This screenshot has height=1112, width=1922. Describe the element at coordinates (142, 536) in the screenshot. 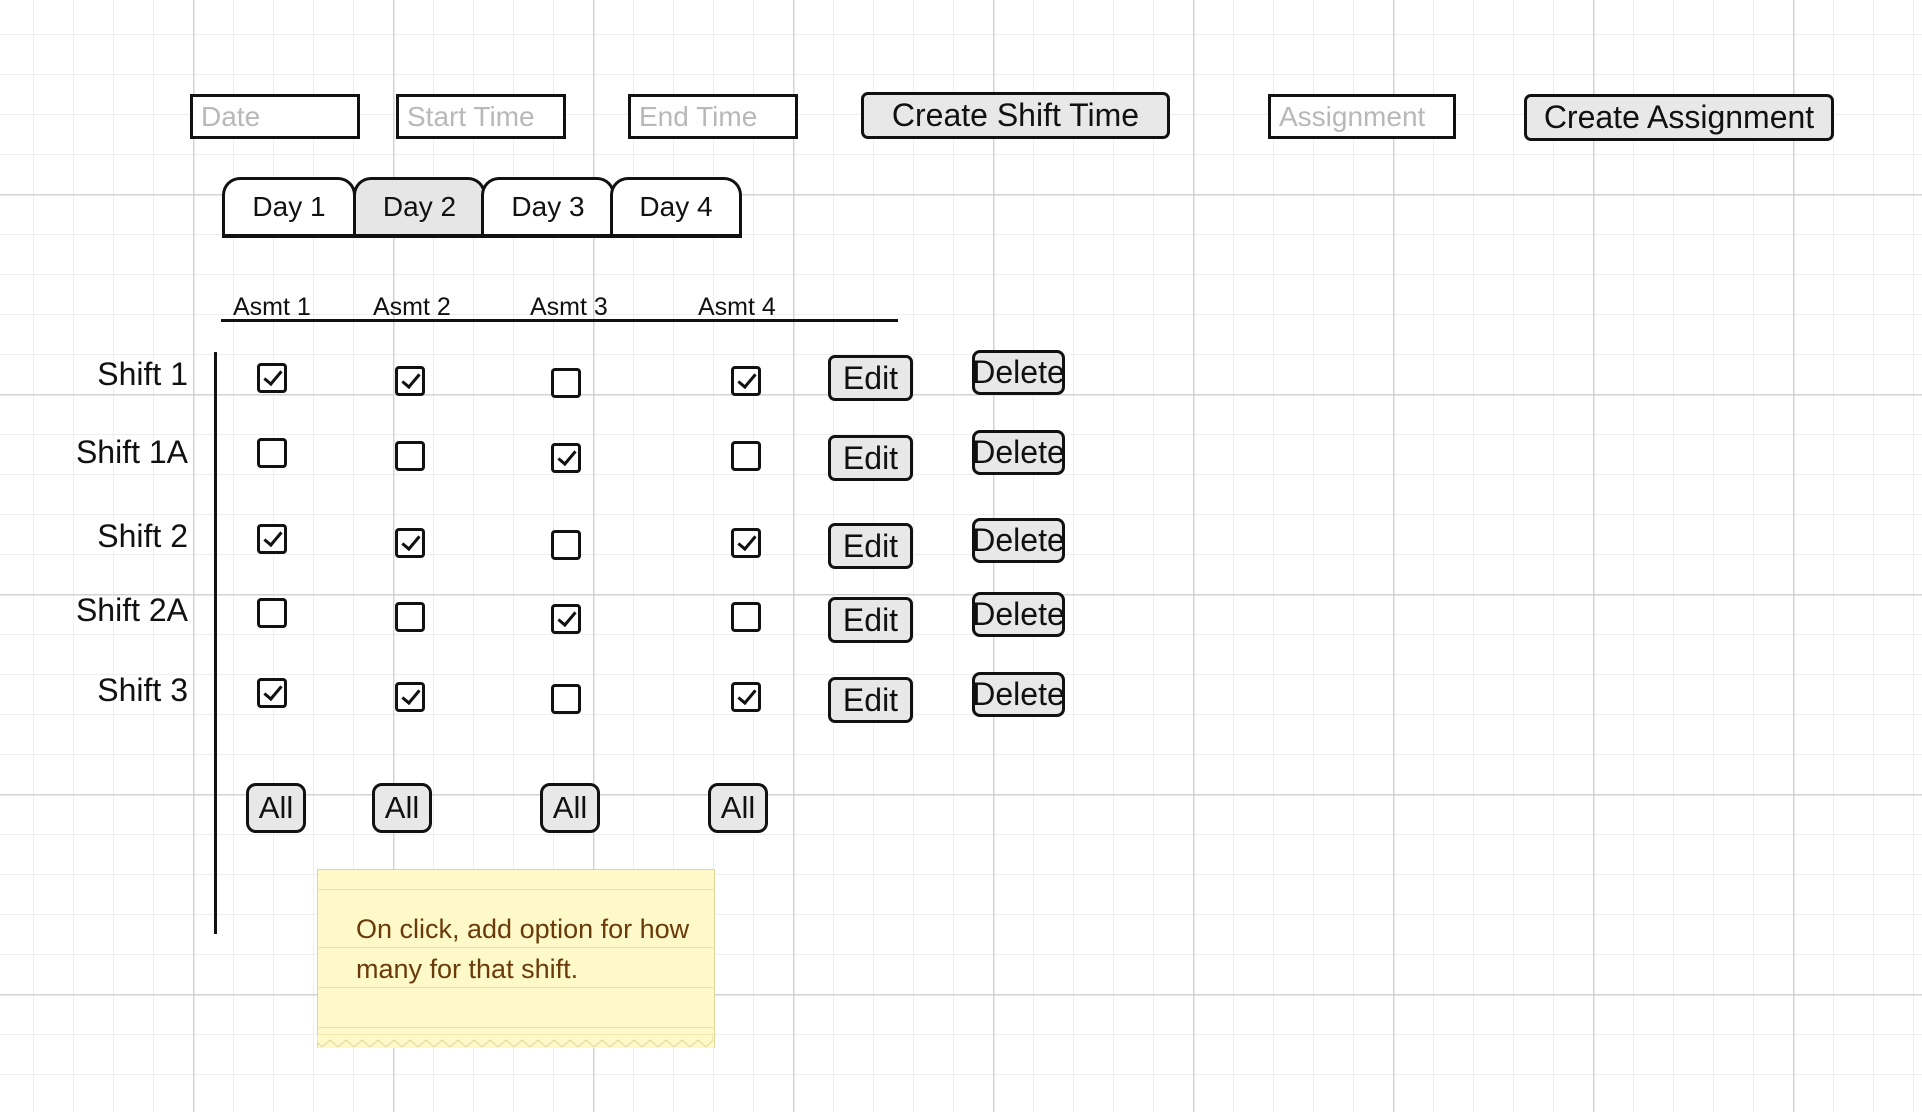

I see `row-label-shift-2: Shift 2` at that location.